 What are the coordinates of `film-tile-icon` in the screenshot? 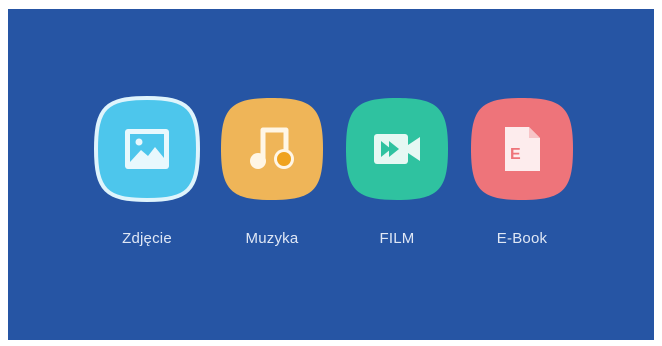 It's located at (397, 149).